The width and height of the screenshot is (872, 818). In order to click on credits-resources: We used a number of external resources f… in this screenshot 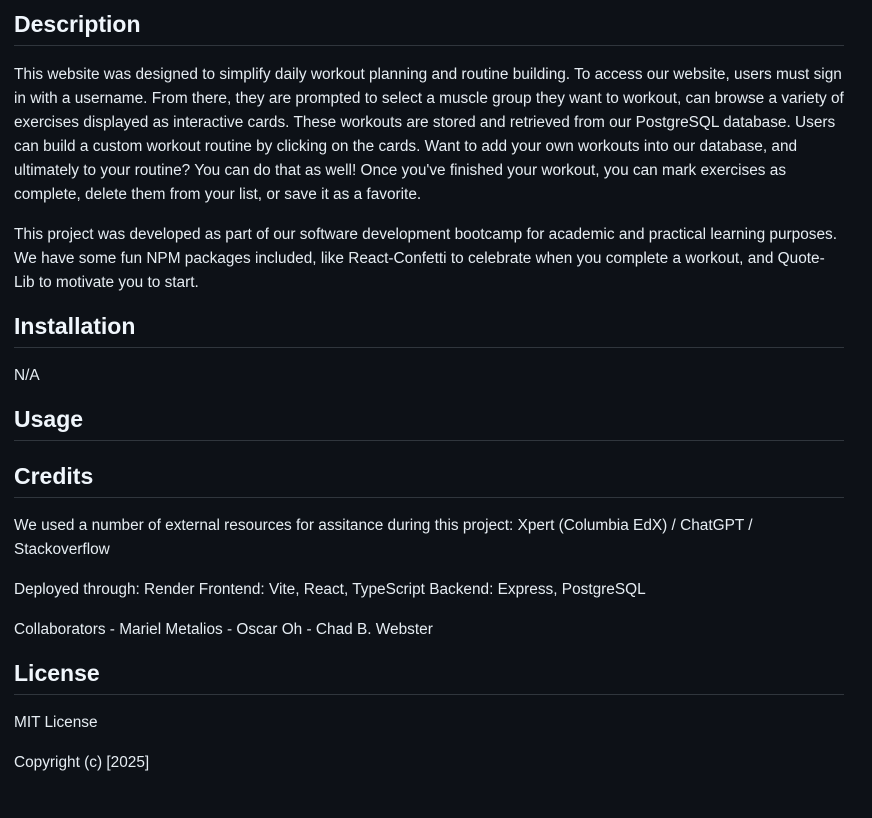, I will do `click(383, 537)`.